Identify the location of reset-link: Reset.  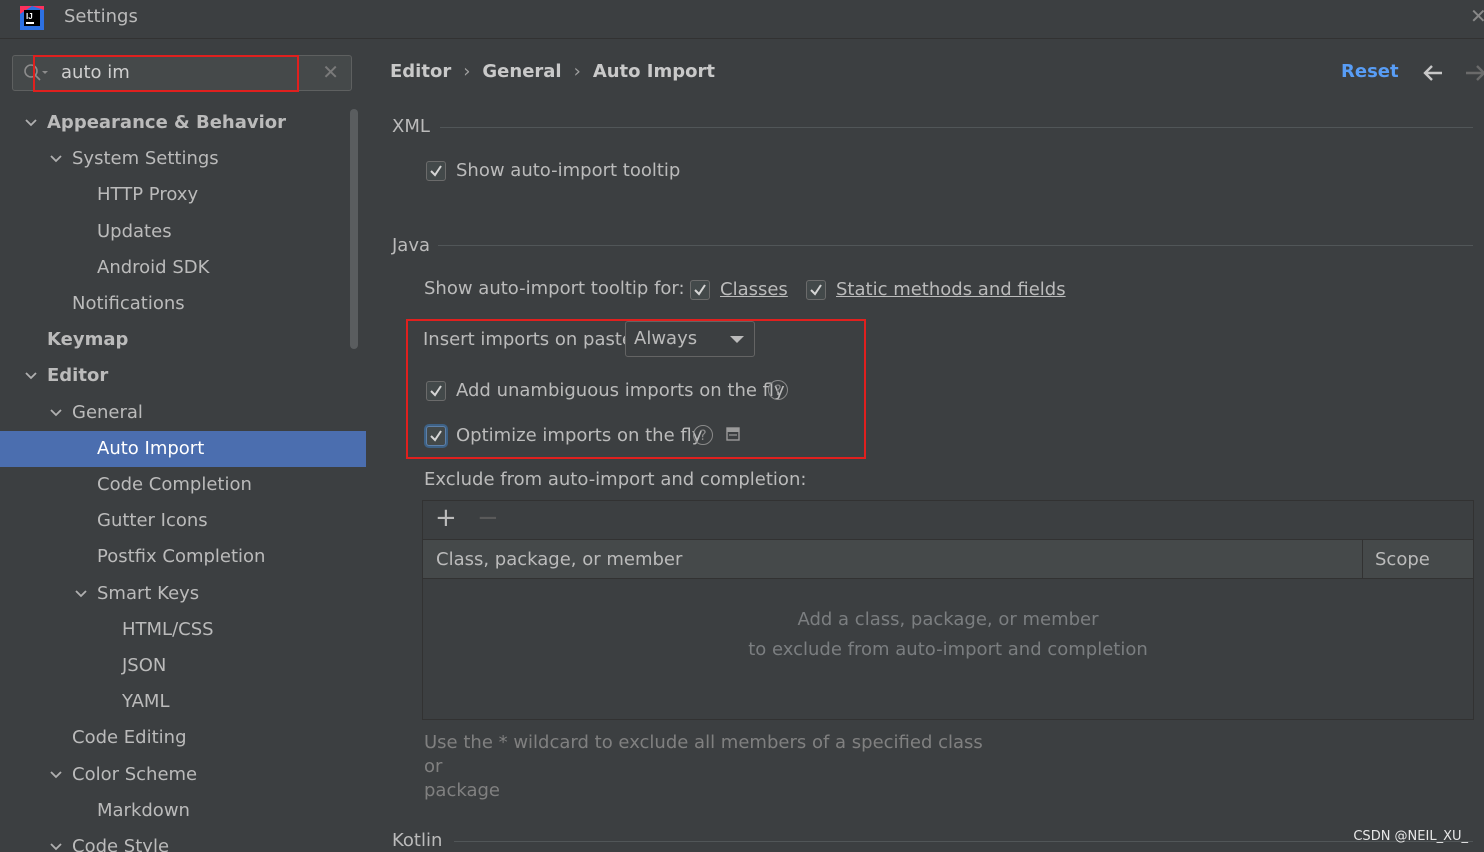
(1370, 71).